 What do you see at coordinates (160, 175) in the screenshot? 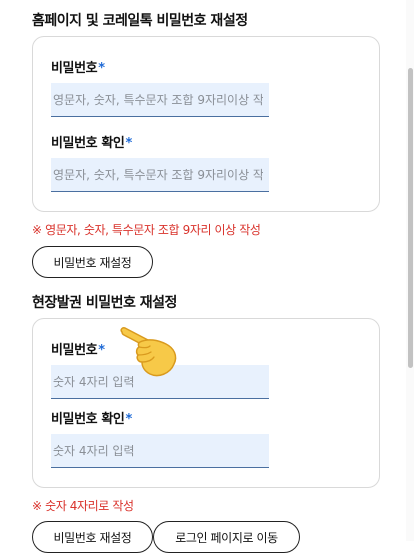
I see `homepage-password-confirm-input` at bounding box center [160, 175].